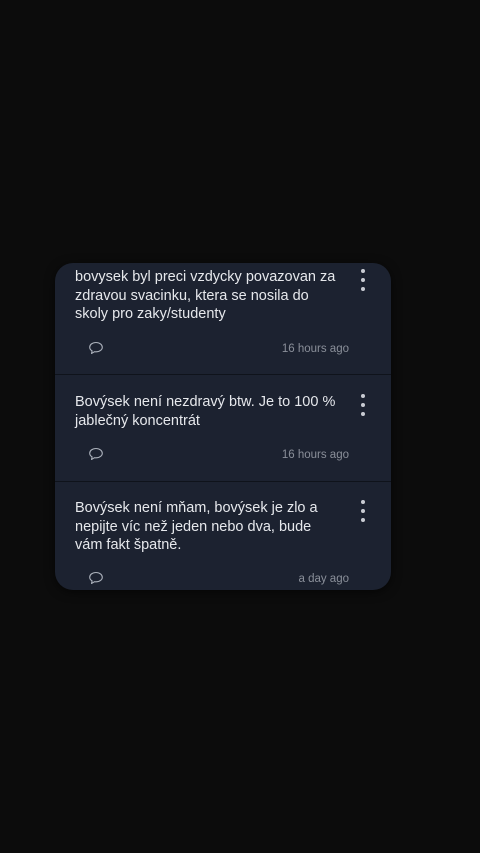  Describe the element at coordinates (323, 579) in the screenshot. I see `comment-timestamp: a day ago` at that location.